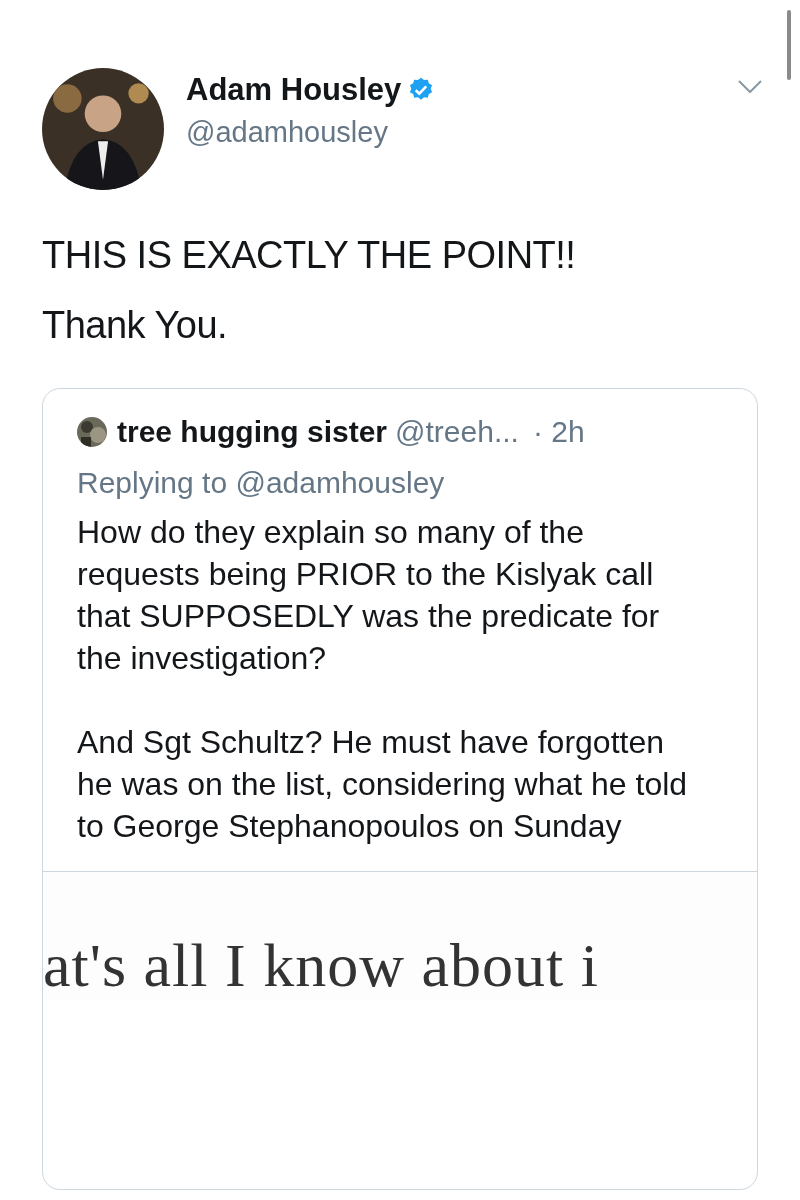 This screenshot has width=800, height=1200. What do you see at coordinates (92, 432) in the screenshot?
I see `avatar` at bounding box center [92, 432].